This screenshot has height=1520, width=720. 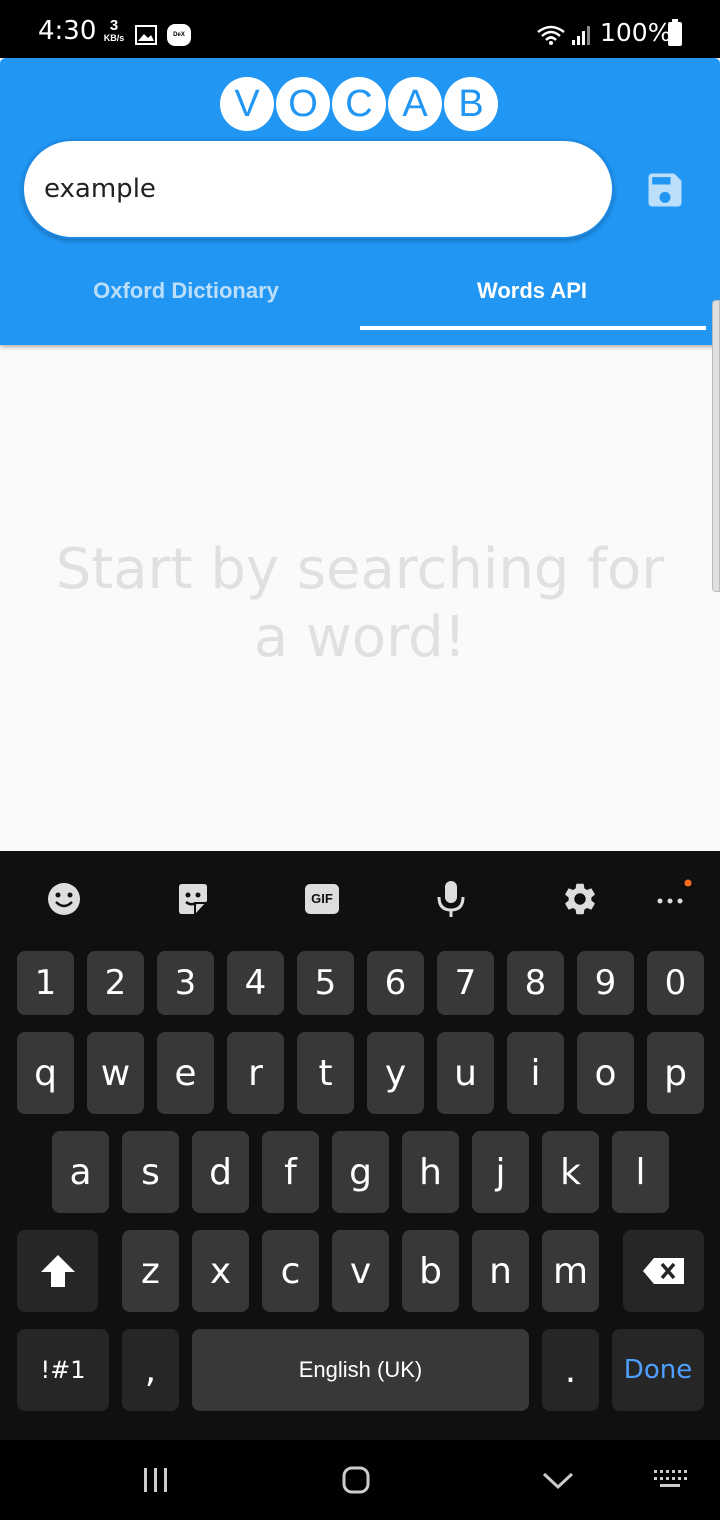 What do you see at coordinates (80, 1172) in the screenshot?
I see `key-a: a` at bounding box center [80, 1172].